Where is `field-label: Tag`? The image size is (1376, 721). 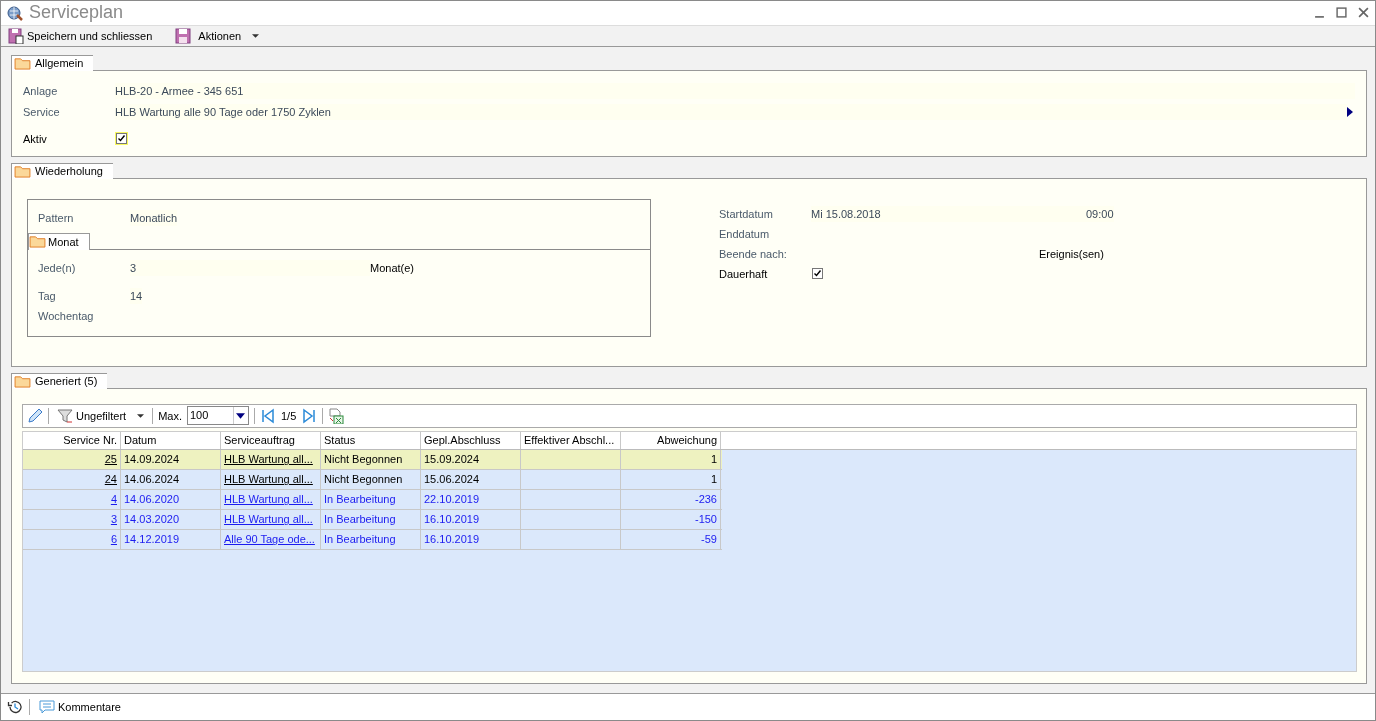 field-label: Tag is located at coordinates (47, 295).